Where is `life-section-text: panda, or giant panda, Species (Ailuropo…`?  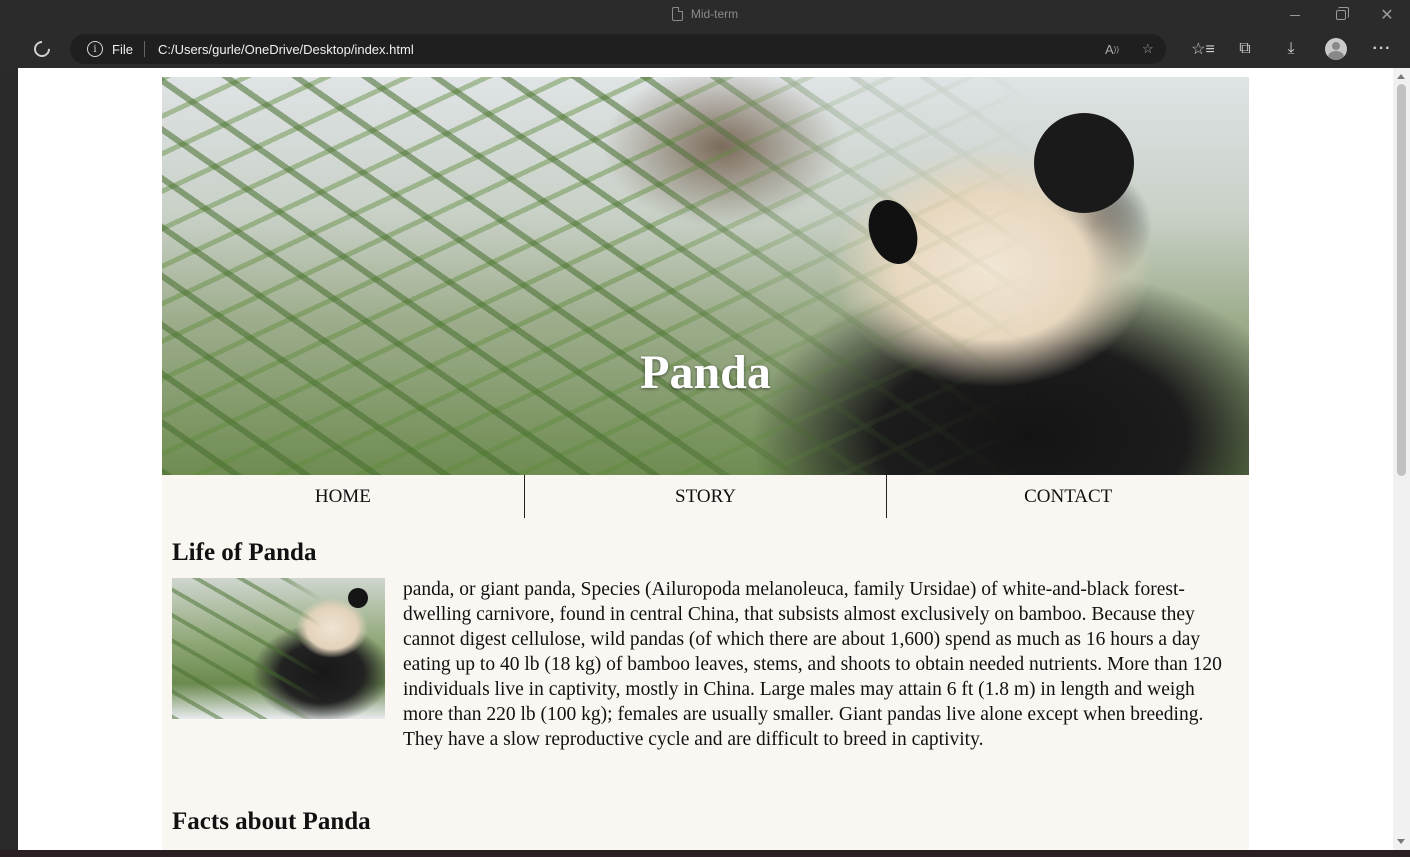 life-section-text: panda, or giant panda, Species (Ailuropo… is located at coordinates (812, 664).